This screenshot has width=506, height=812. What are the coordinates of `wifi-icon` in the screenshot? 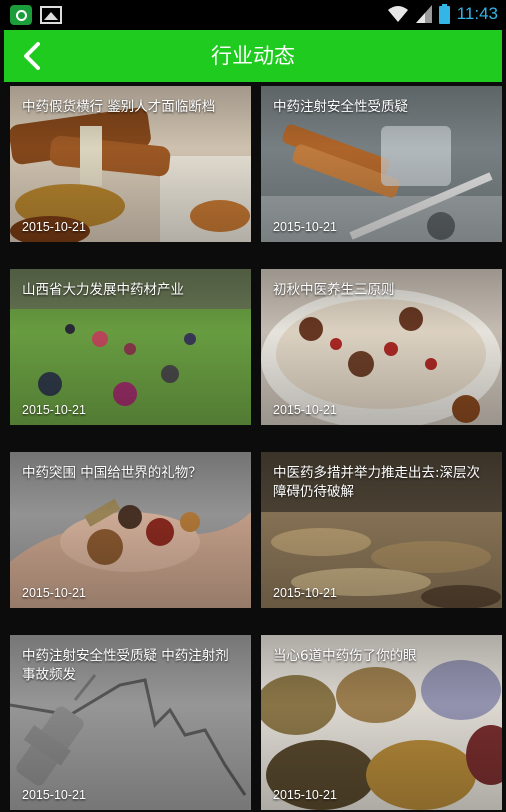 It's located at (397, 14).